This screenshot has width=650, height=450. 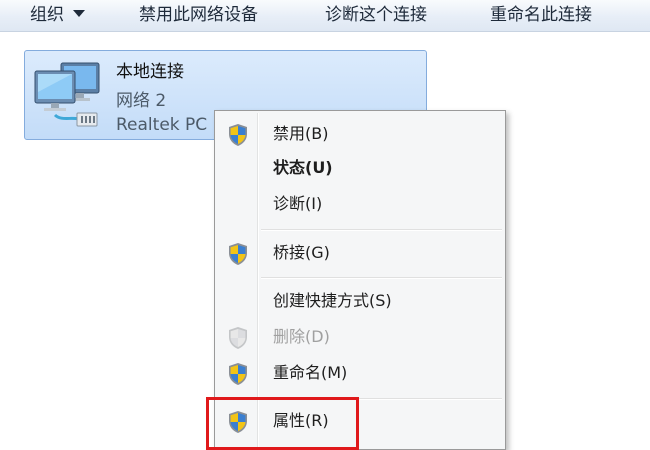 I want to click on connection-name: 本地连接, so click(x=150, y=72).